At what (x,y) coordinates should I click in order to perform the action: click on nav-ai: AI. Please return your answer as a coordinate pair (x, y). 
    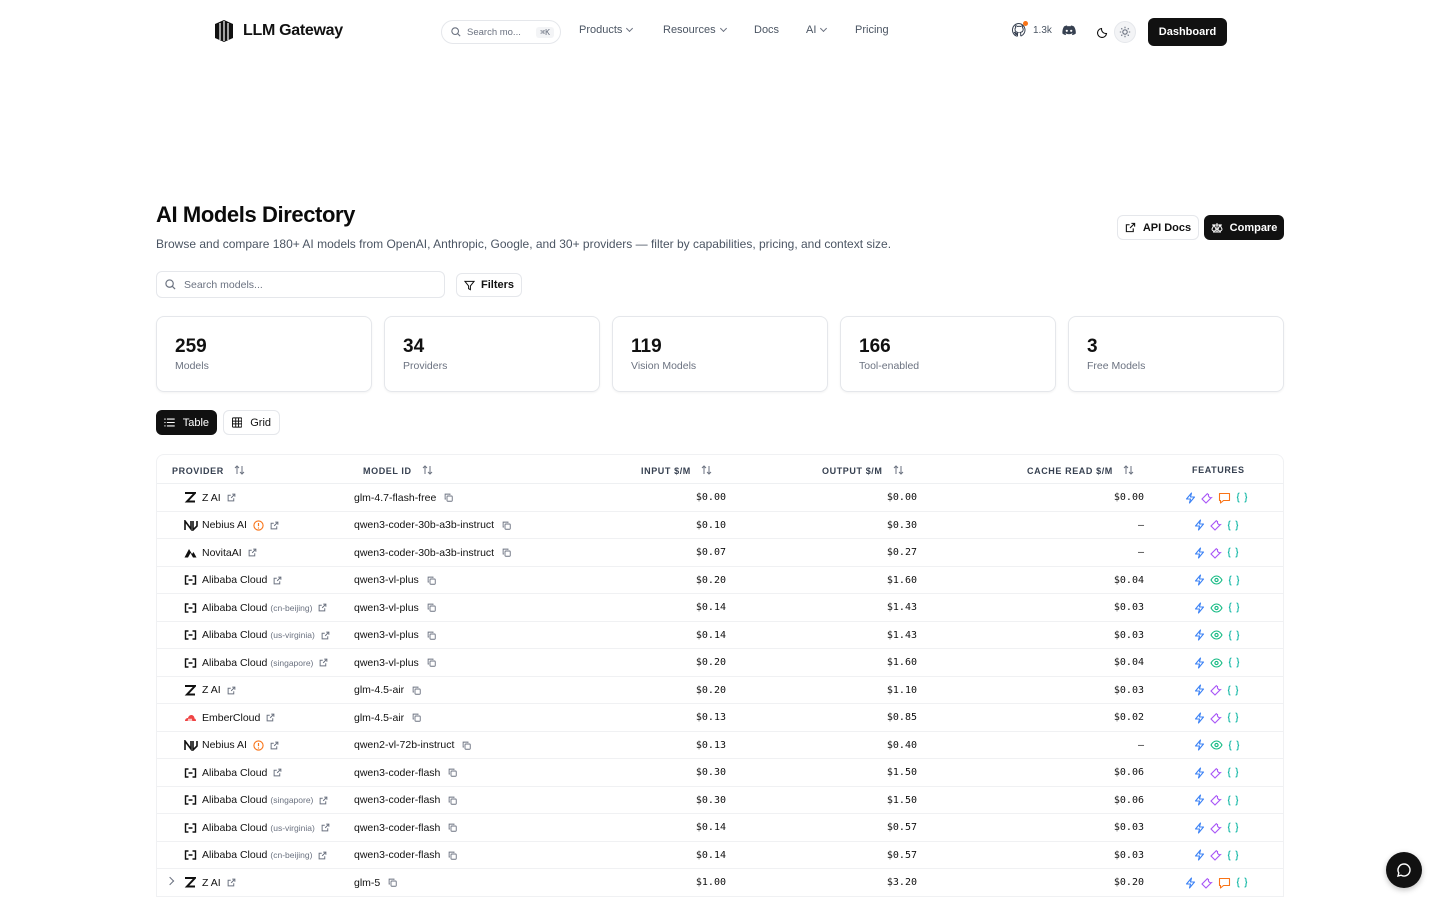
    Looking at the image, I should click on (830, 30).